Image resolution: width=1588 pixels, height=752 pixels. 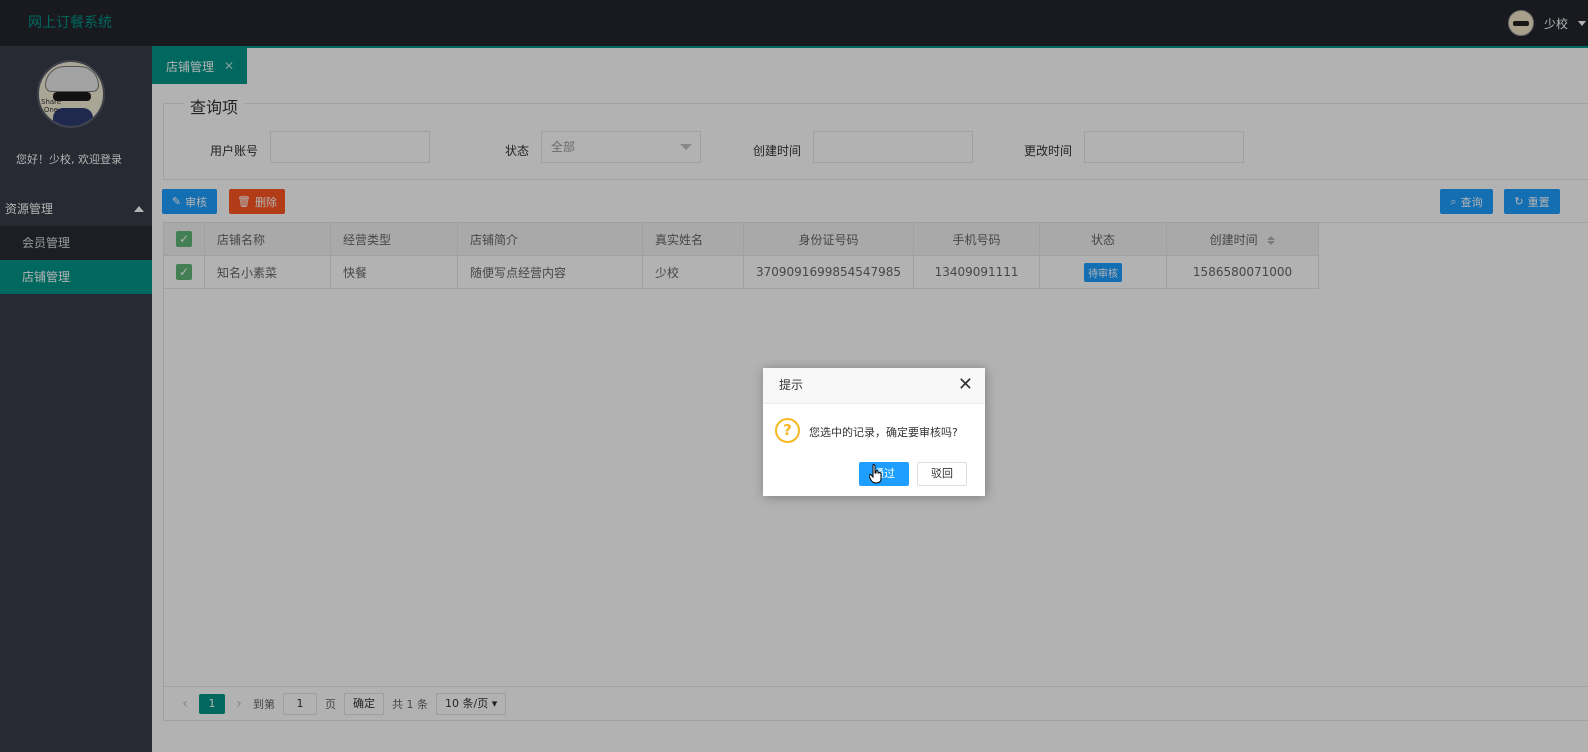 What do you see at coordinates (787, 430) in the screenshot?
I see `question-icon: ?` at bounding box center [787, 430].